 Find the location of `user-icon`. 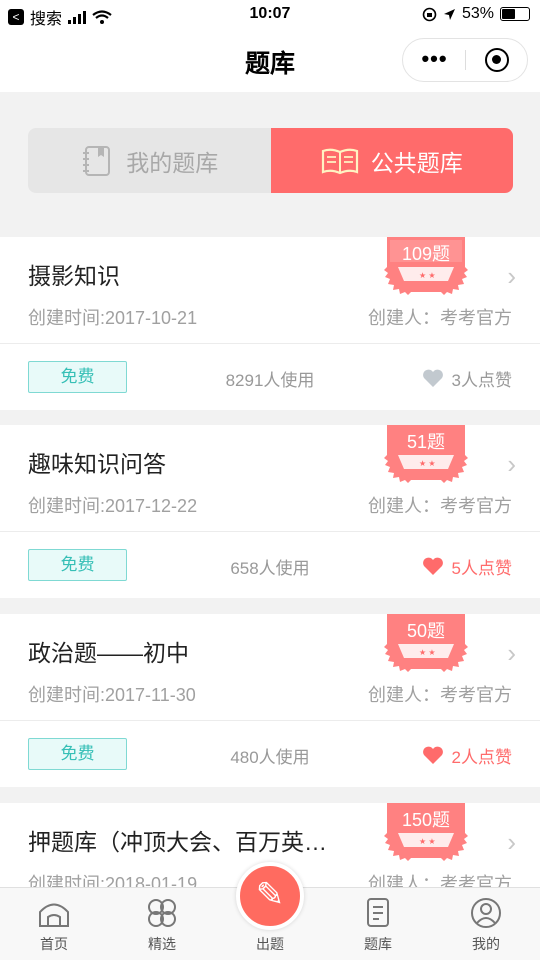

user-icon is located at coordinates (486, 913).